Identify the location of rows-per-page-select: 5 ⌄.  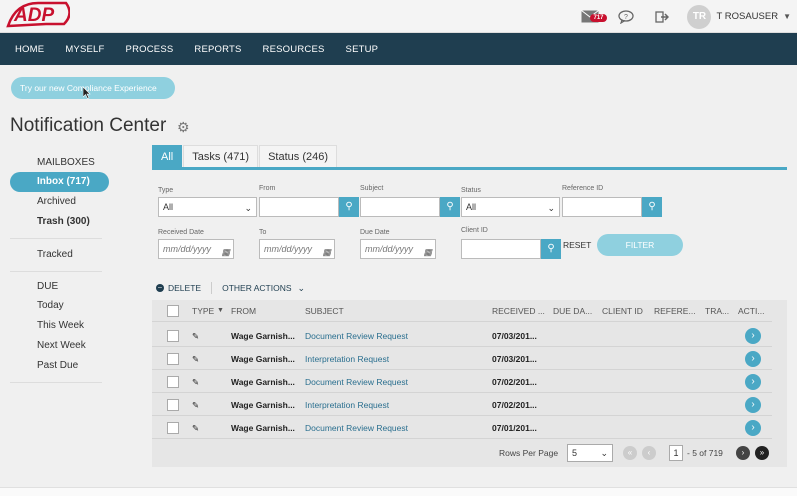
(590, 453).